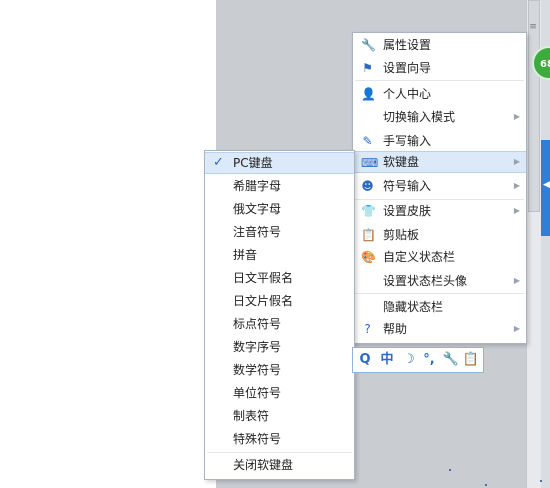 The width and height of the screenshot is (550, 488). What do you see at coordinates (407, 68) in the screenshot?
I see `menu-item-label: 设置向导` at bounding box center [407, 68].